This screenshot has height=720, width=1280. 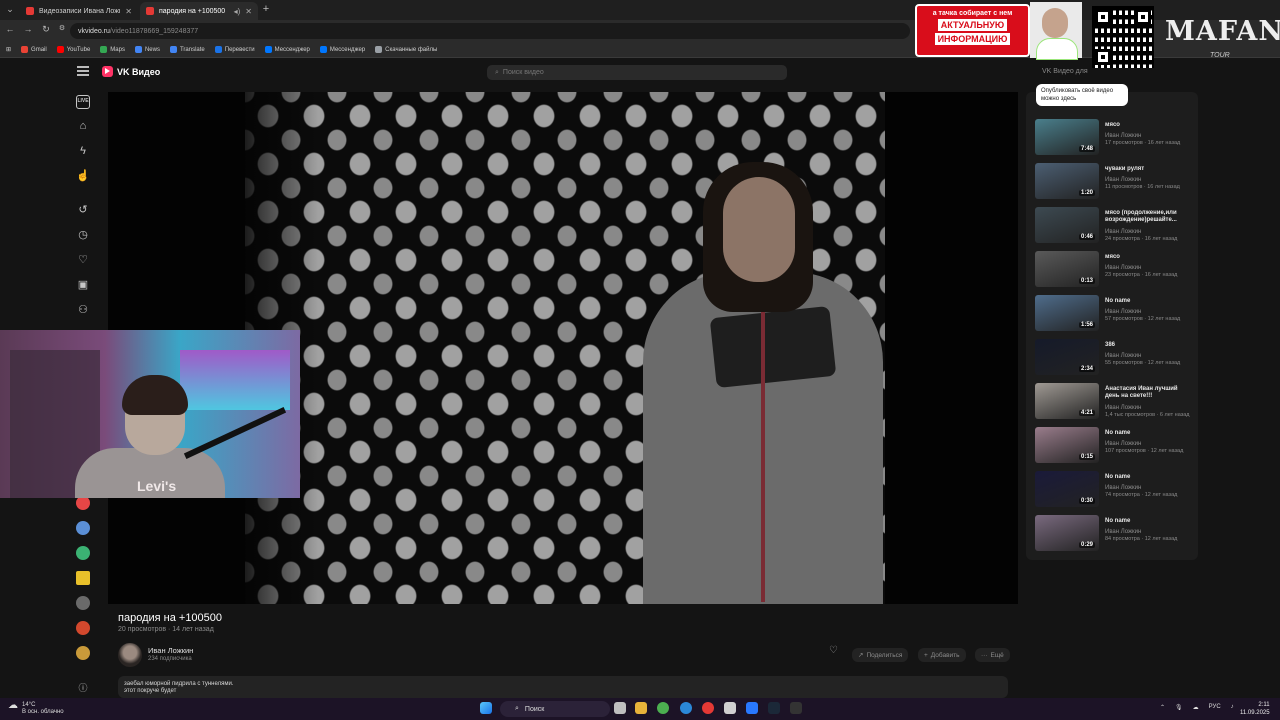 I want to click on reload-icon: ↻, so click(x=46, y=29).